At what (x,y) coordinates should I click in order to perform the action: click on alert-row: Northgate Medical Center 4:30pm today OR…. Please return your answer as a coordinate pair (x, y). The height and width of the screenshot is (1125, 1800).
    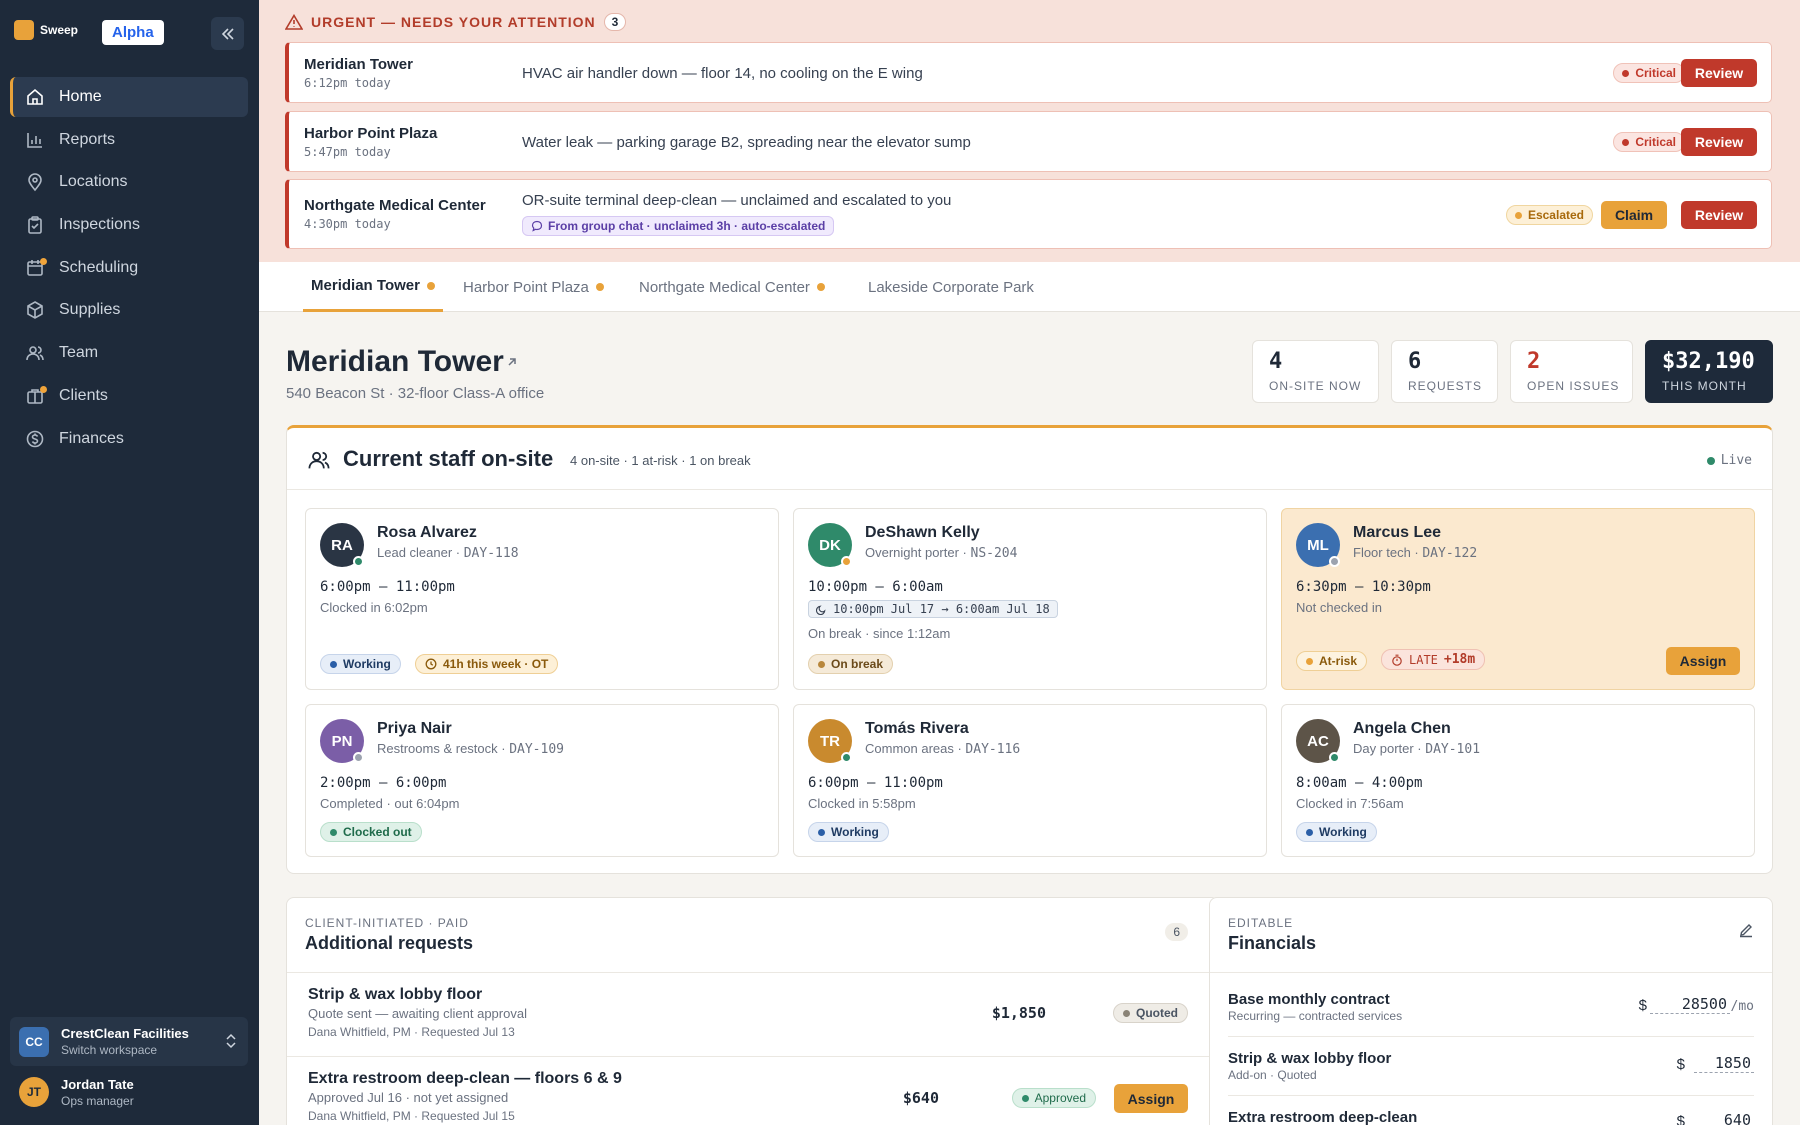
    Looking at the image, I should click on (1028, 214).